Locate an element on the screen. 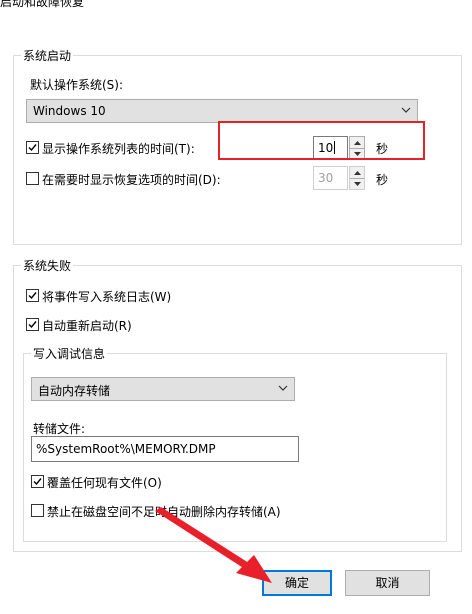 Image resolution: width=472 pixels, height=614 pixels. auto-restart-label: 自动重新启动(R) is located at coordinates (87, 326).